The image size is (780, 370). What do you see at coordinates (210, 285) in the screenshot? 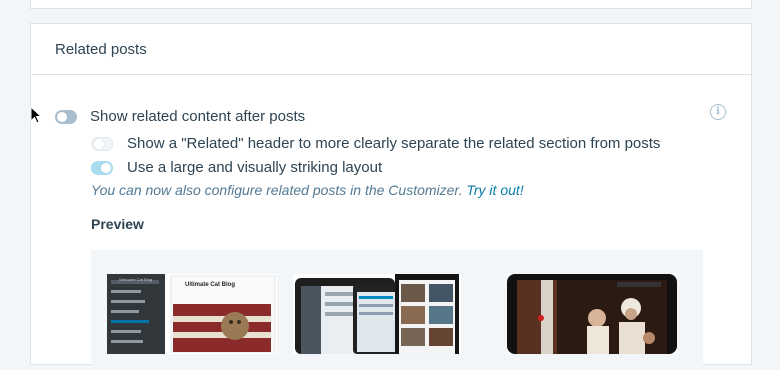
I see `thumbnail-blog-title: Ultimate Cat Blog` at bounding box center [210, 285].